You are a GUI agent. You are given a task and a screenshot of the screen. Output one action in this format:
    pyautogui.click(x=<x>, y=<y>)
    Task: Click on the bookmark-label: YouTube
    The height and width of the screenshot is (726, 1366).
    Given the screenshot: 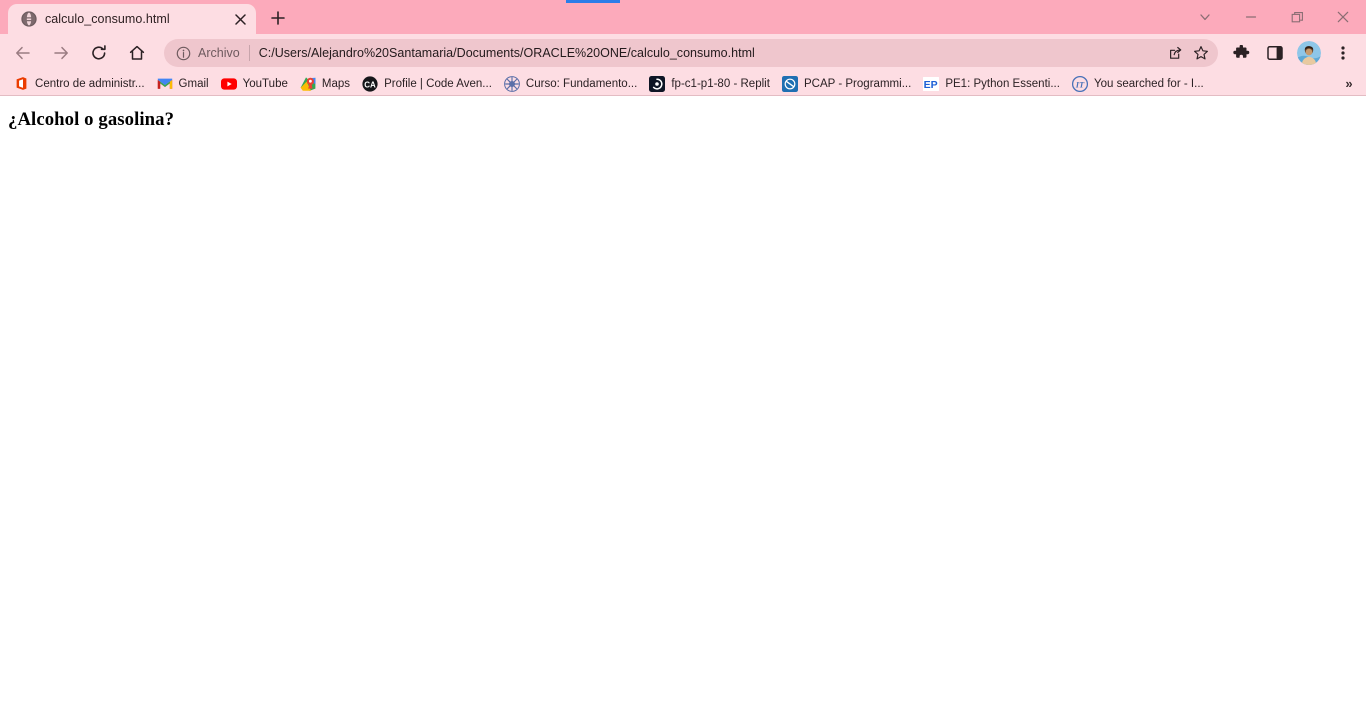 What is the action you would take?
    pyautogui.click(x=265, y=83)
    